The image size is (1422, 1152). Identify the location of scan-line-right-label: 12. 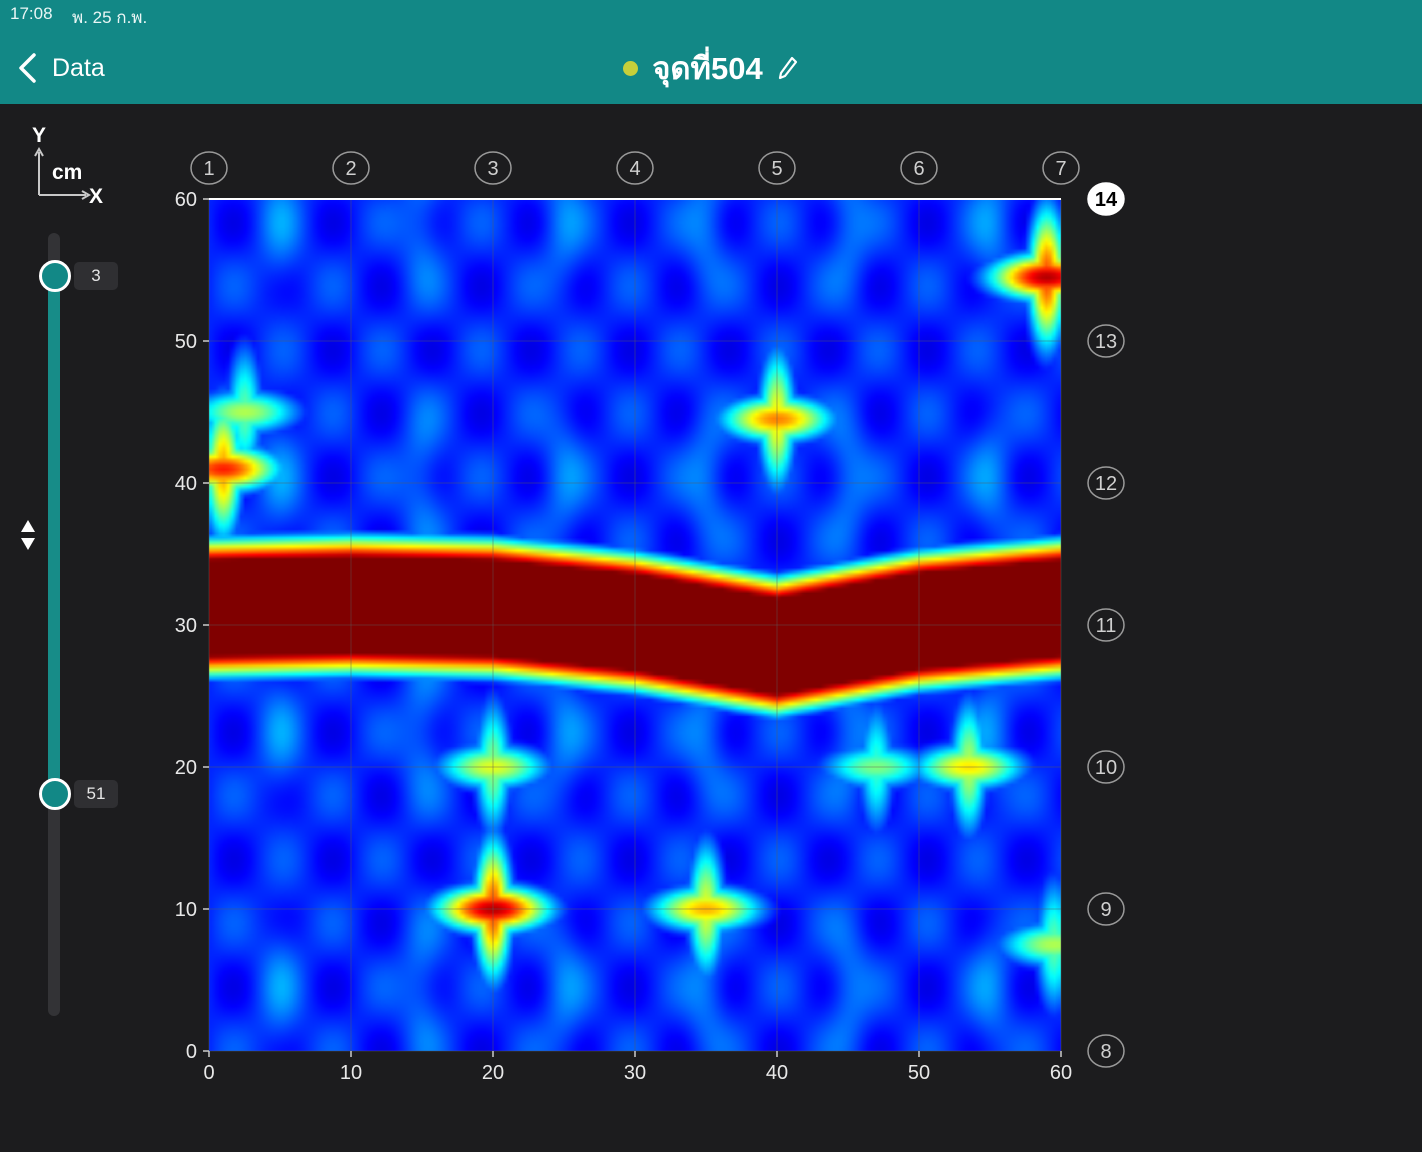
(1106, 483).